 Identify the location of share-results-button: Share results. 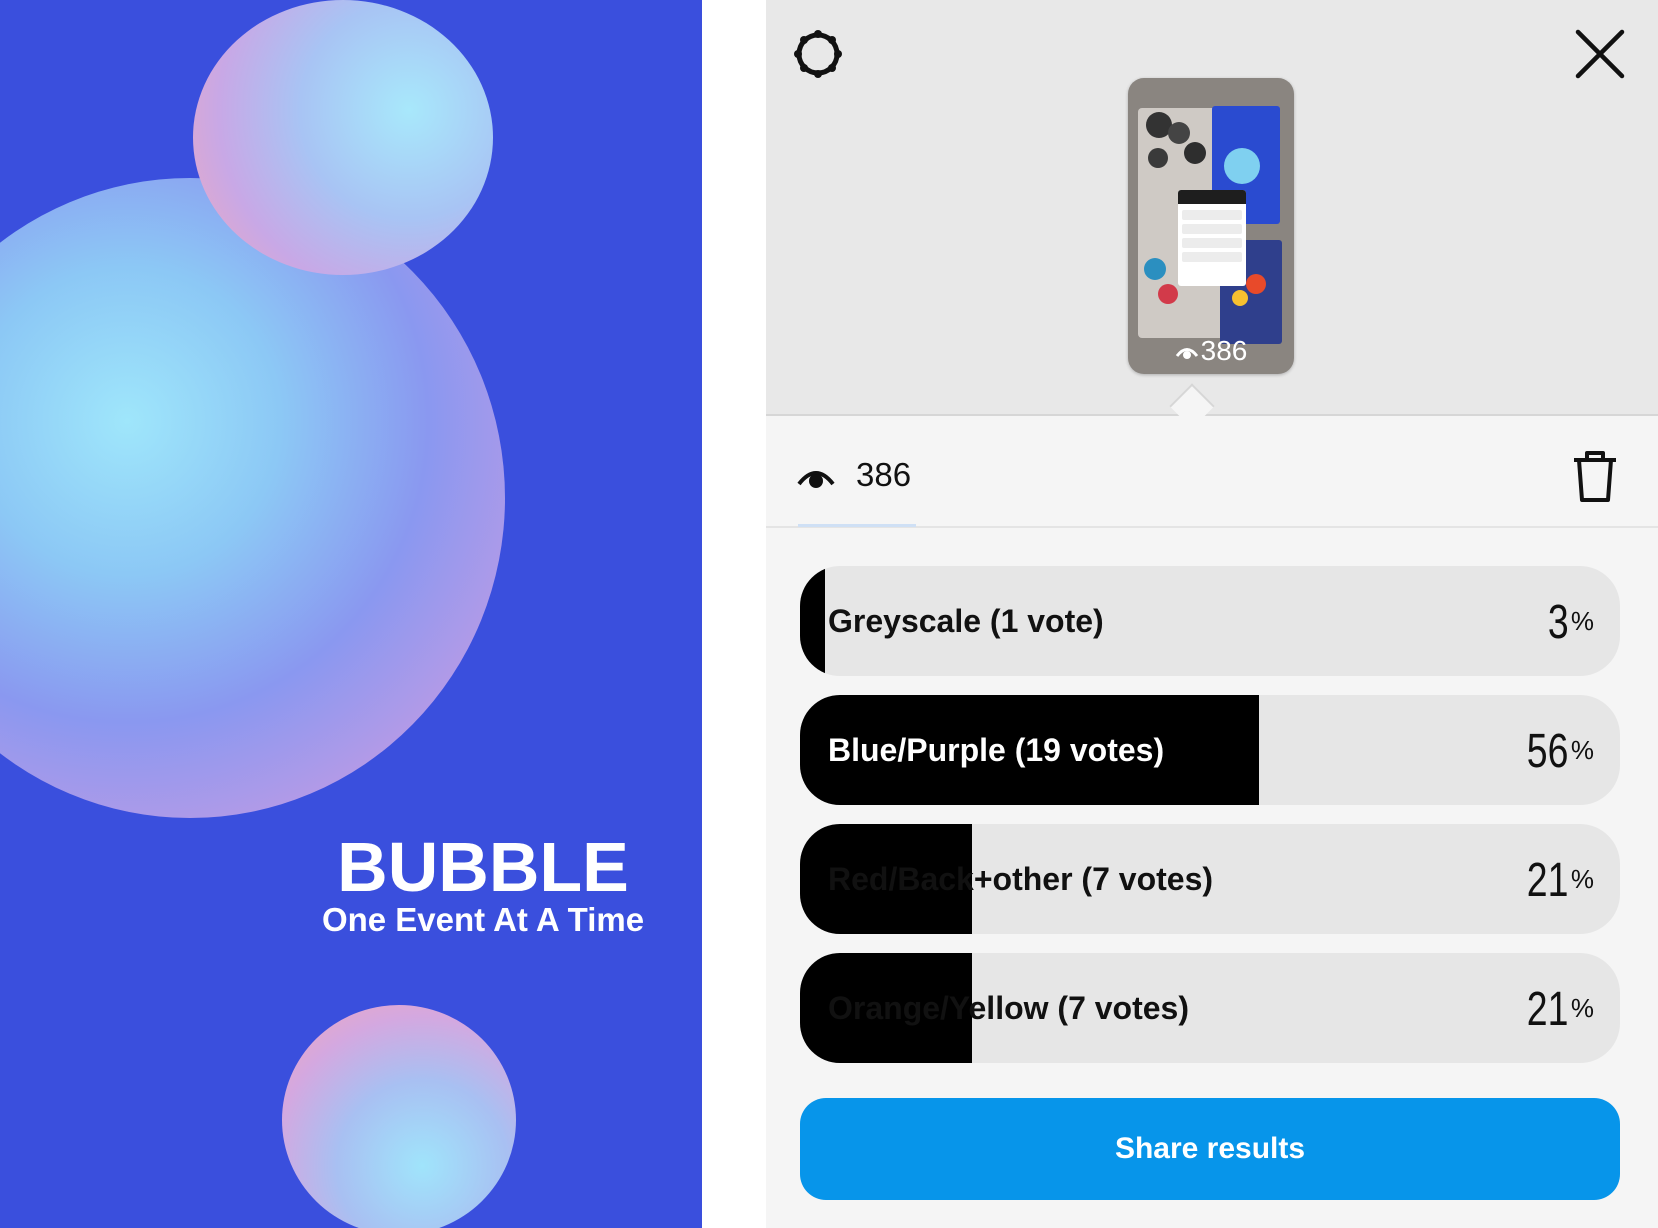
(1210, 1149).